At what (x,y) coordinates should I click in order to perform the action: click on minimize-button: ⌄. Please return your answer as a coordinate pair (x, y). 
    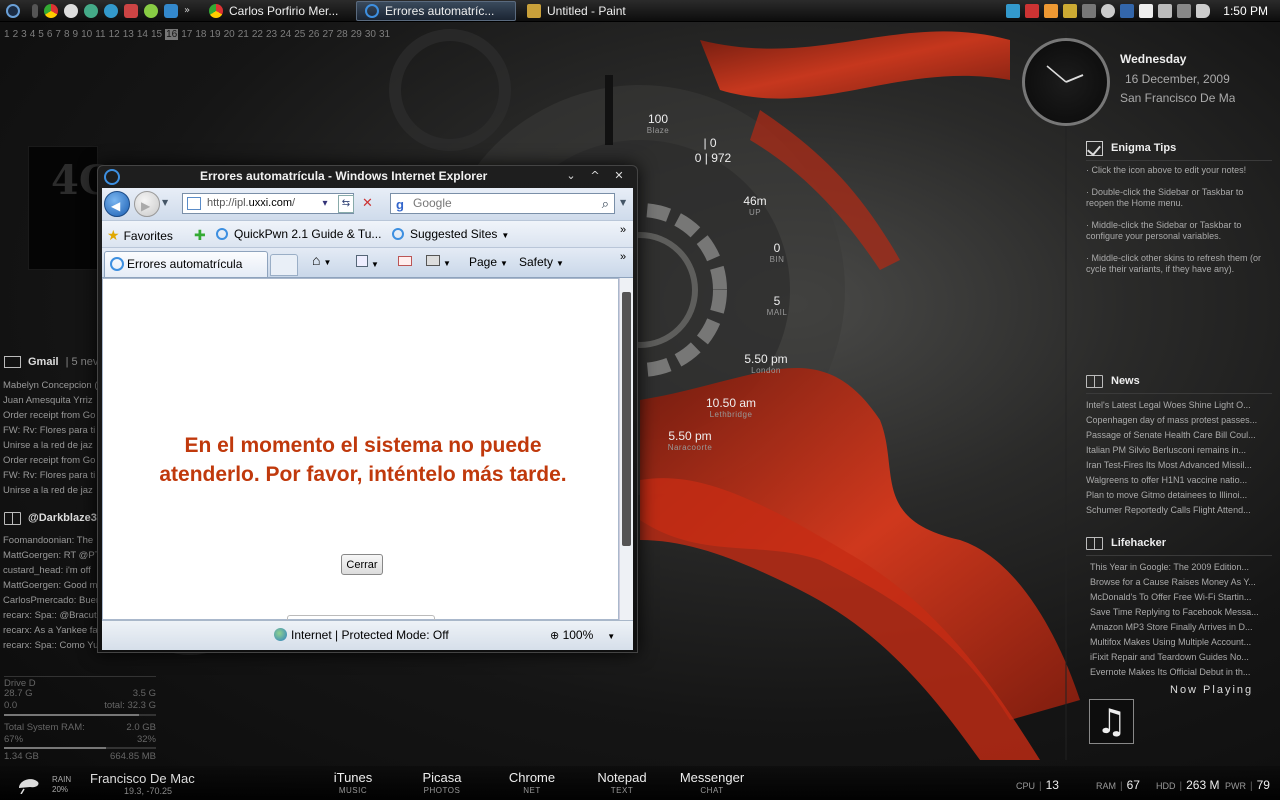
    Looking at the image, I should click on (571, 176).